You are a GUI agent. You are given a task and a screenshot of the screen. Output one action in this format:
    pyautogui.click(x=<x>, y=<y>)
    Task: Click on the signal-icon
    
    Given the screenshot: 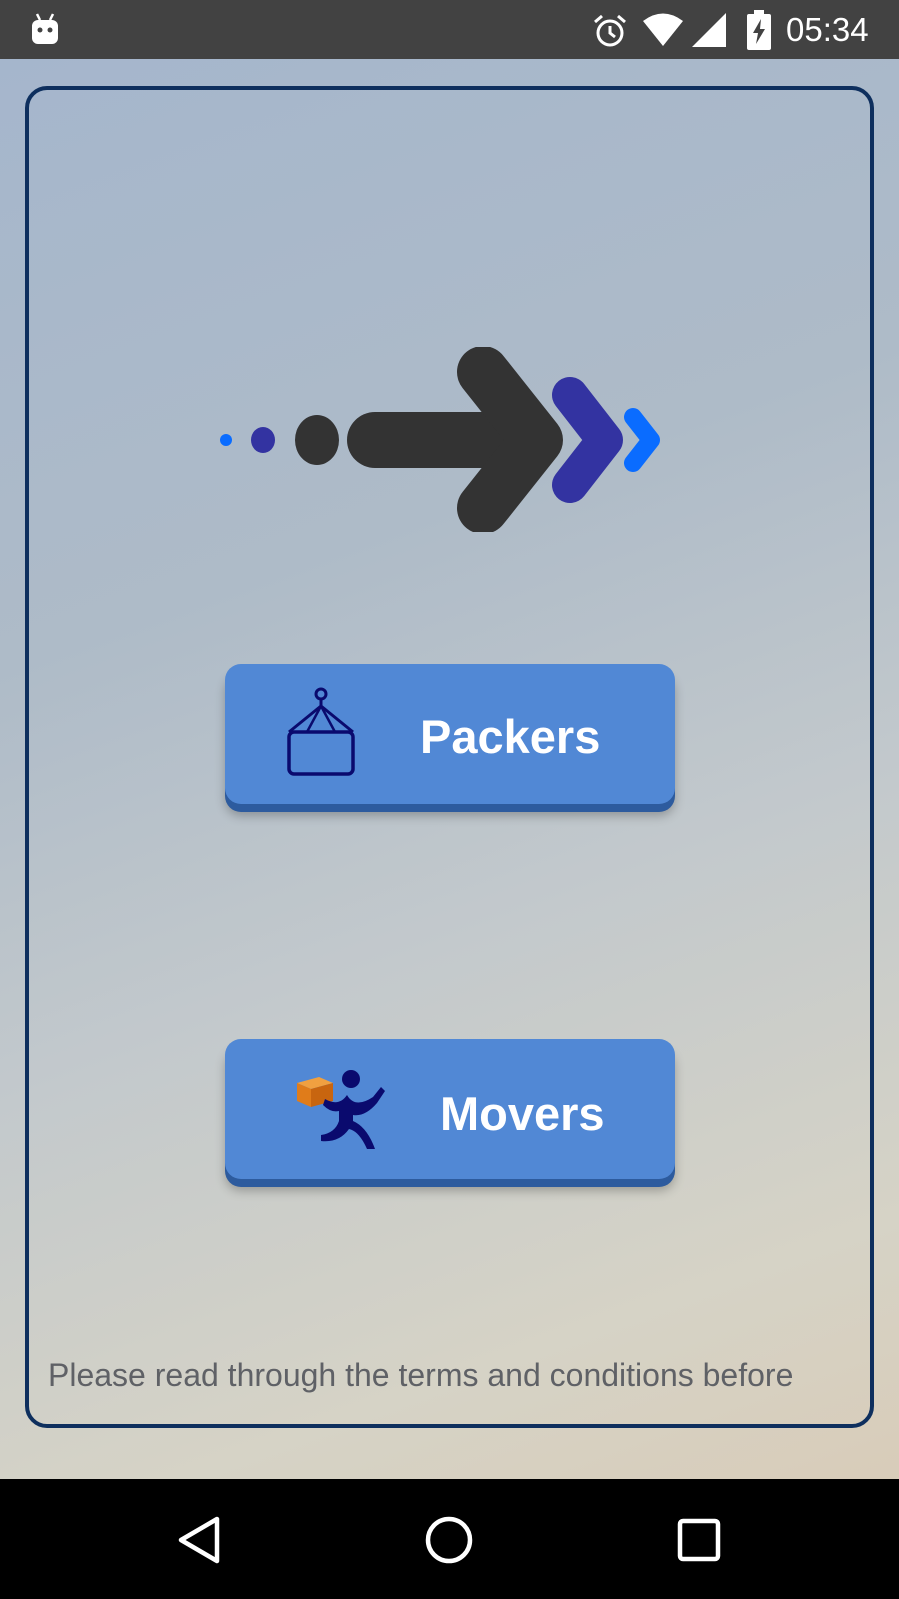 What is the action you would take?
    pyautogui.click(x=709, y=30)
    